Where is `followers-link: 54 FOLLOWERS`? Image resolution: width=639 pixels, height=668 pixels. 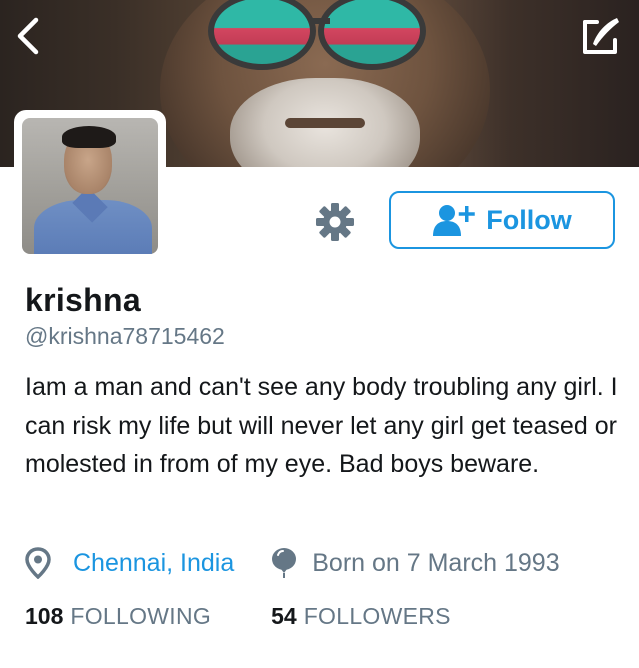
followers-link: 54 FOLLOWERS is located at coordinates (361, 616).